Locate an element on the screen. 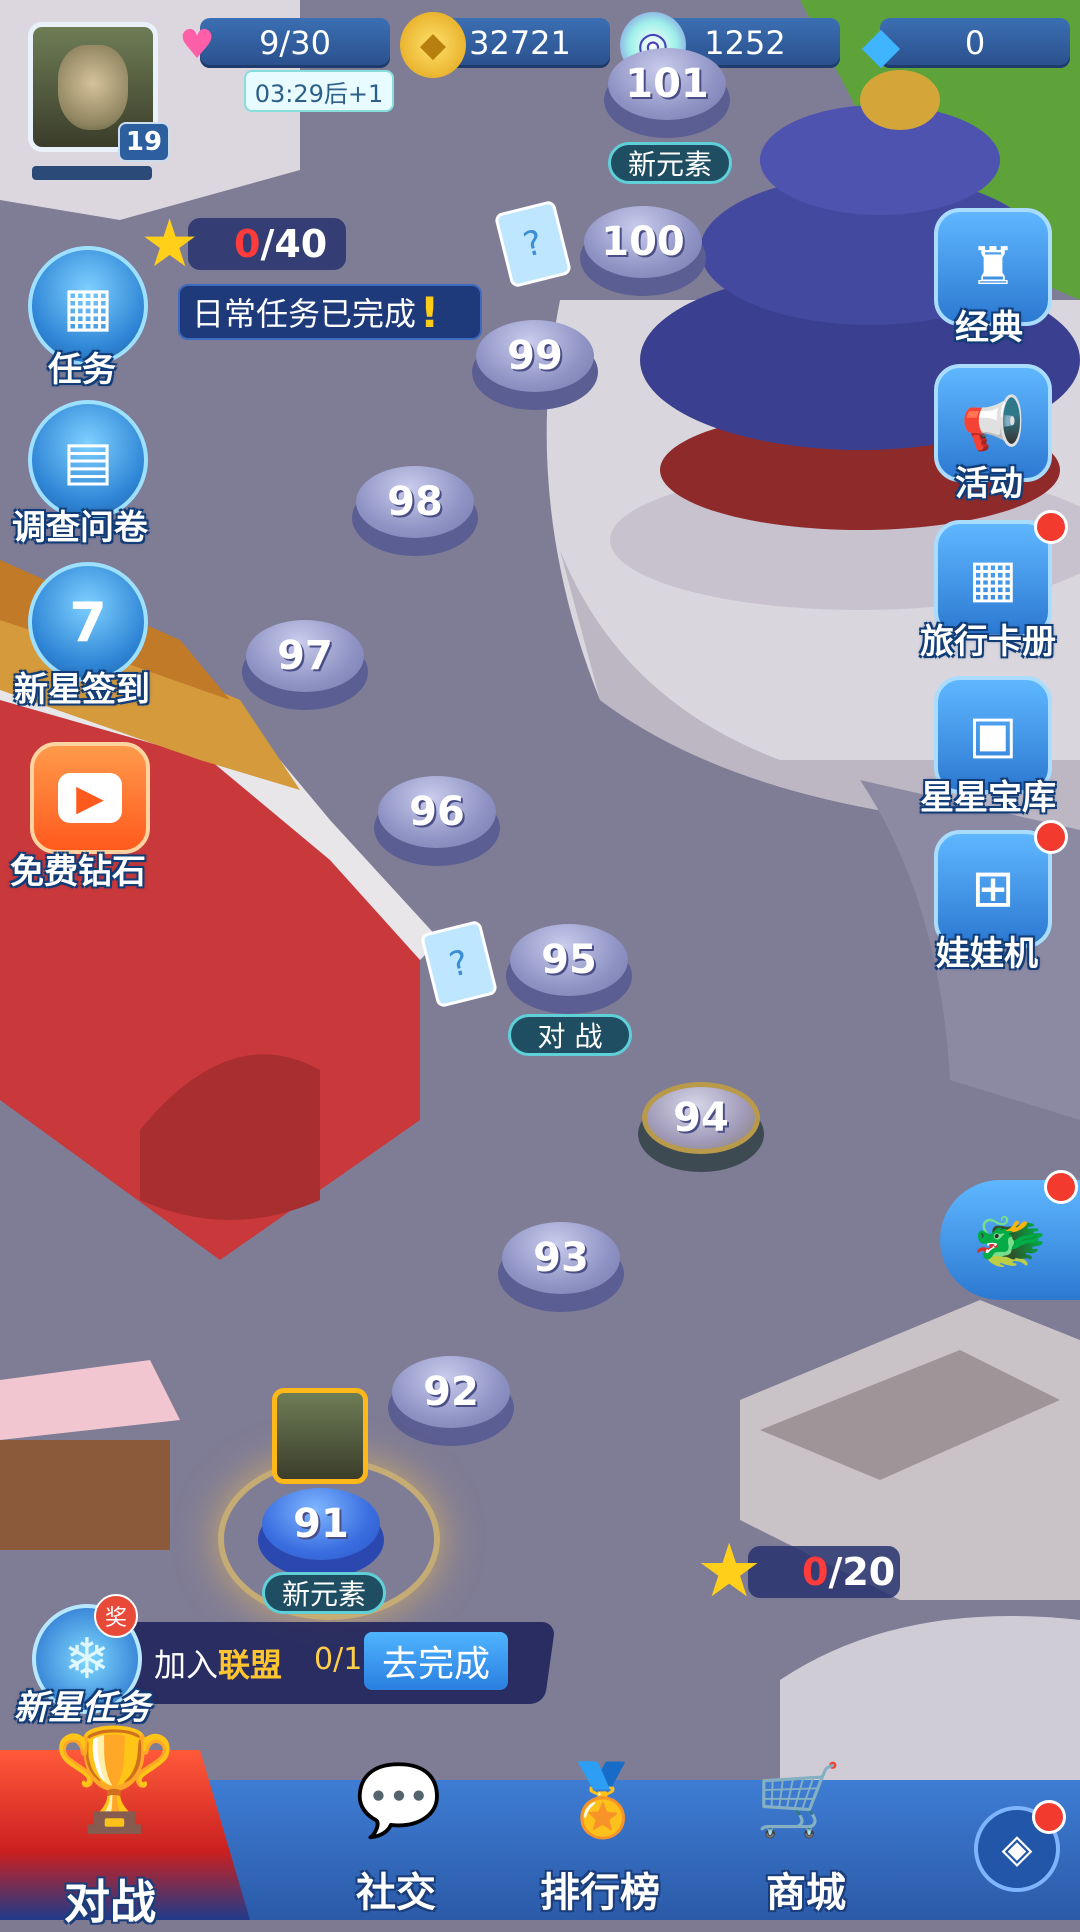  reward-badge: 奖 is located at coordinates (116, 1616).